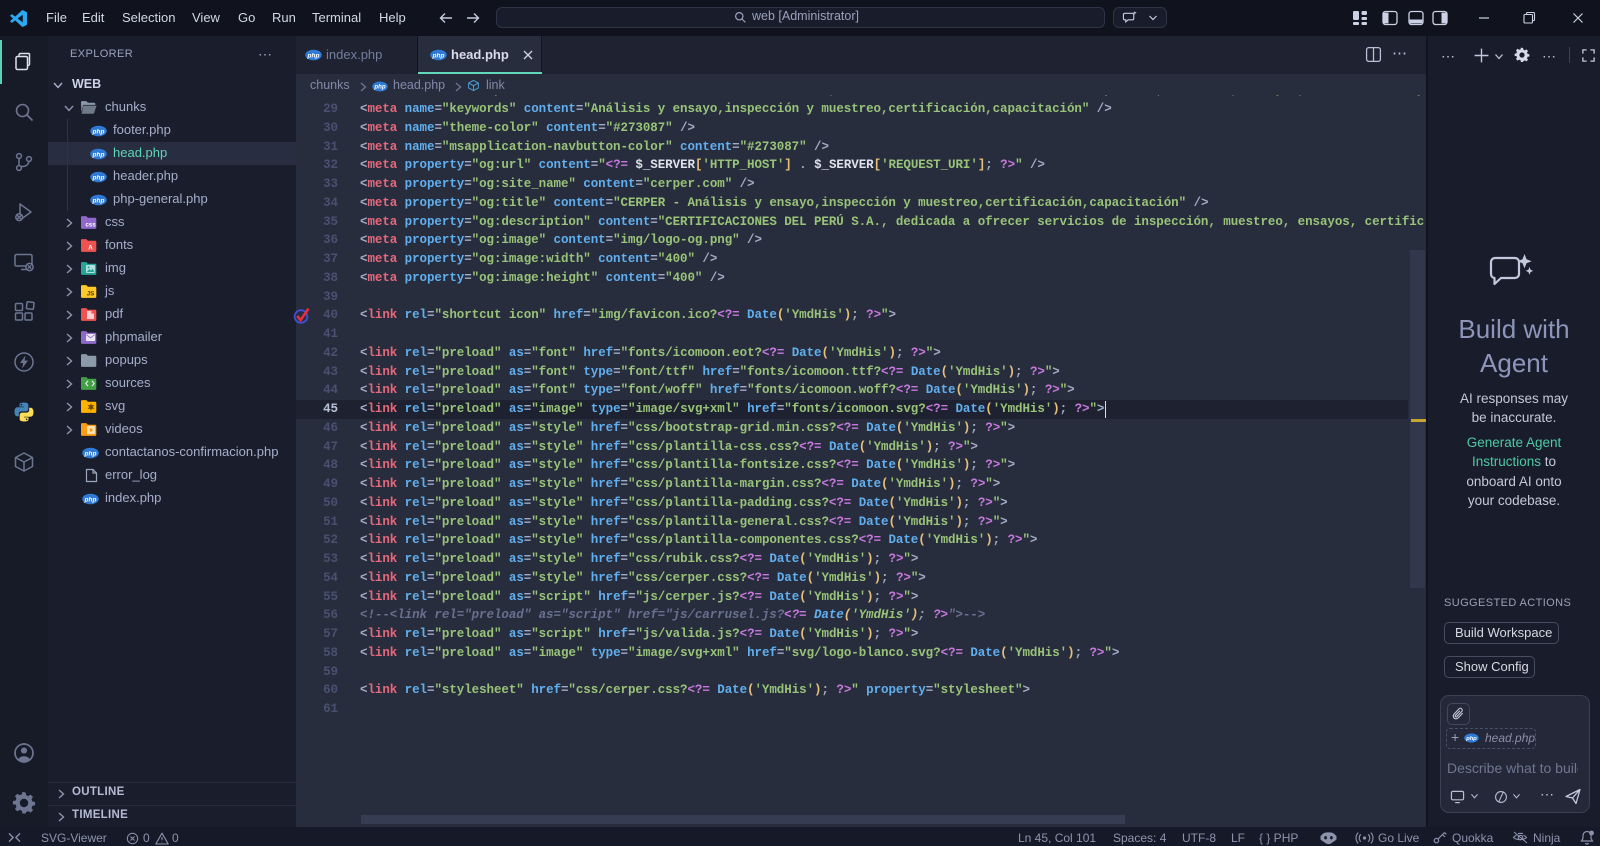 The width and height of the screenshot is (1600, 846). Describe the element at coordinates (90, 248) in the screenshot. I see `svg-text: A` at that location.